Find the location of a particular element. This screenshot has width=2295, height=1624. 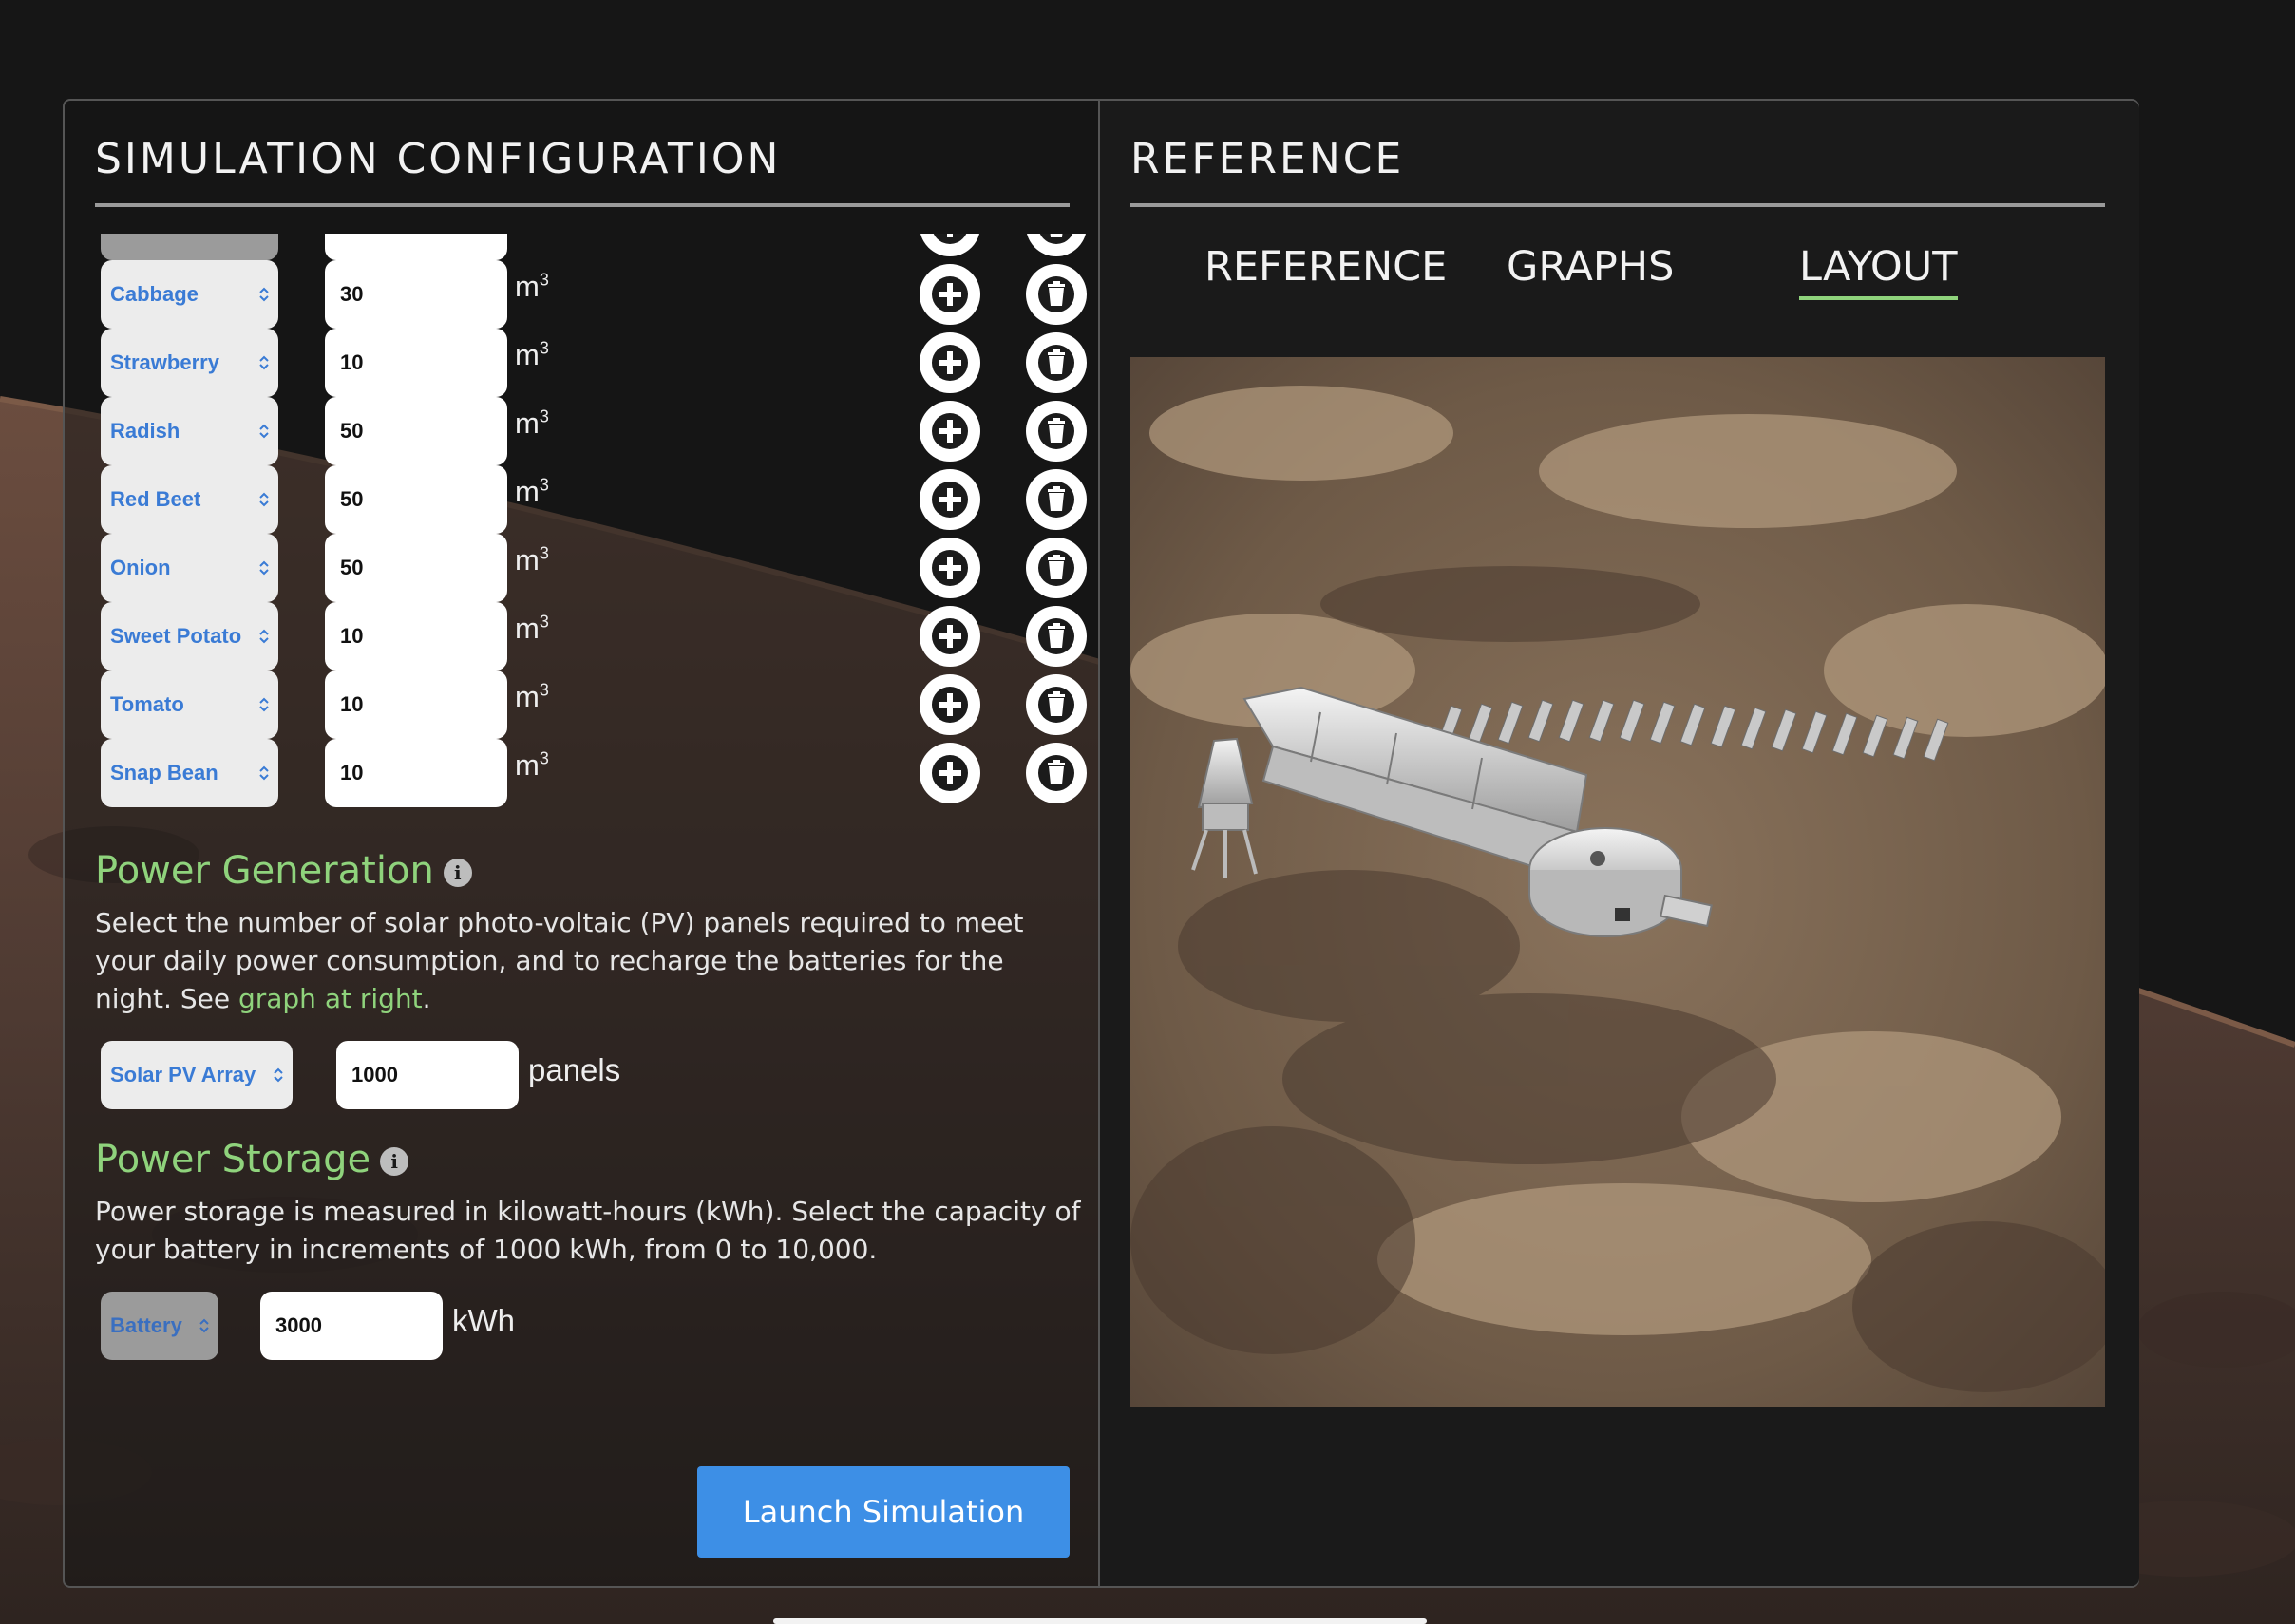

power-generation-text-end: . is located at coordinates (427, 998).